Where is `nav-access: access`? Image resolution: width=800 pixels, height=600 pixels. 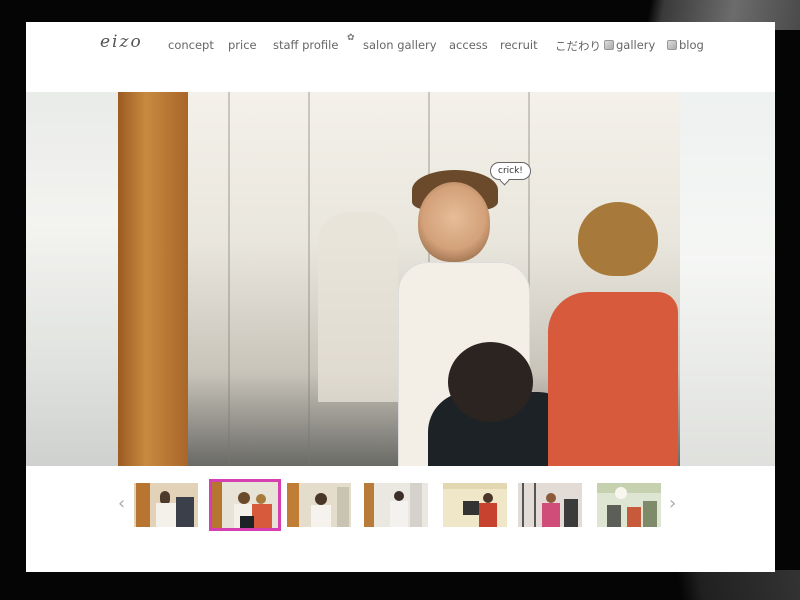 nav-access: access is located at coordinates (468, 45).